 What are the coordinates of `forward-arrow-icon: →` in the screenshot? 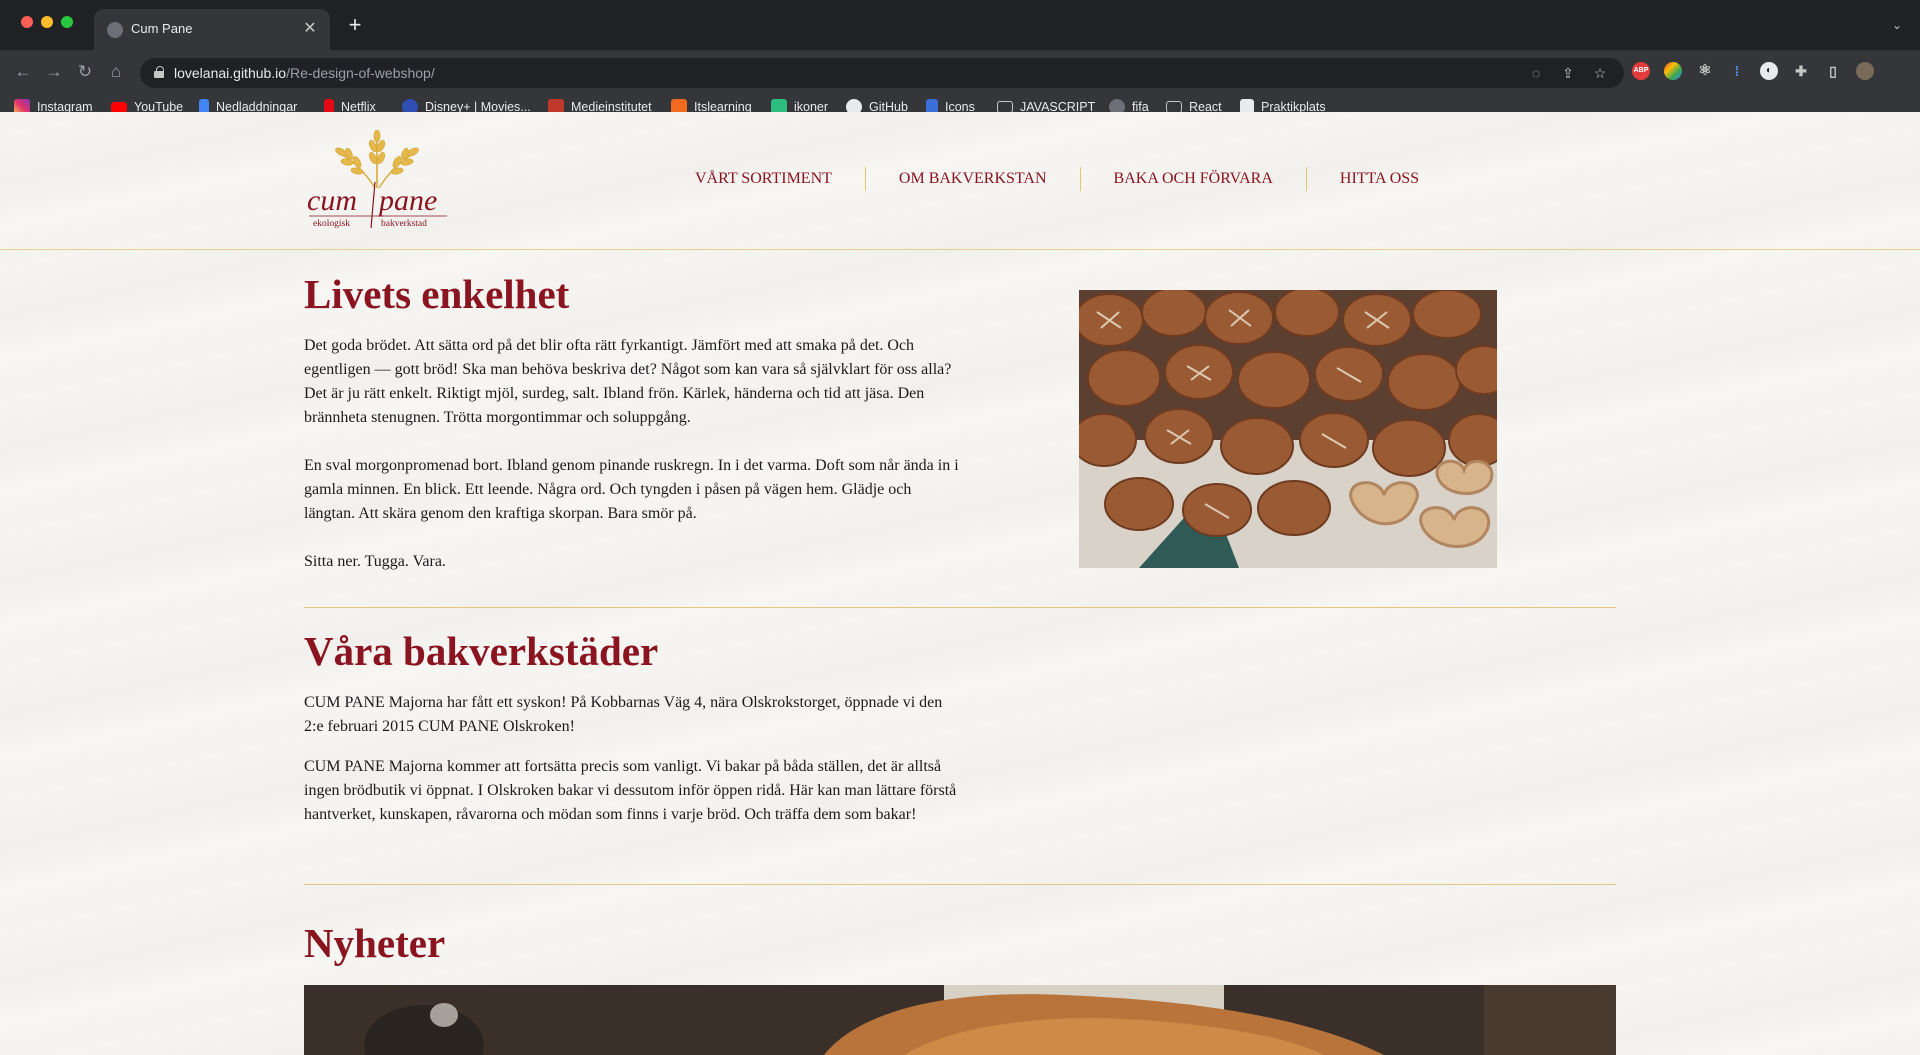 It's located at (54, 72).